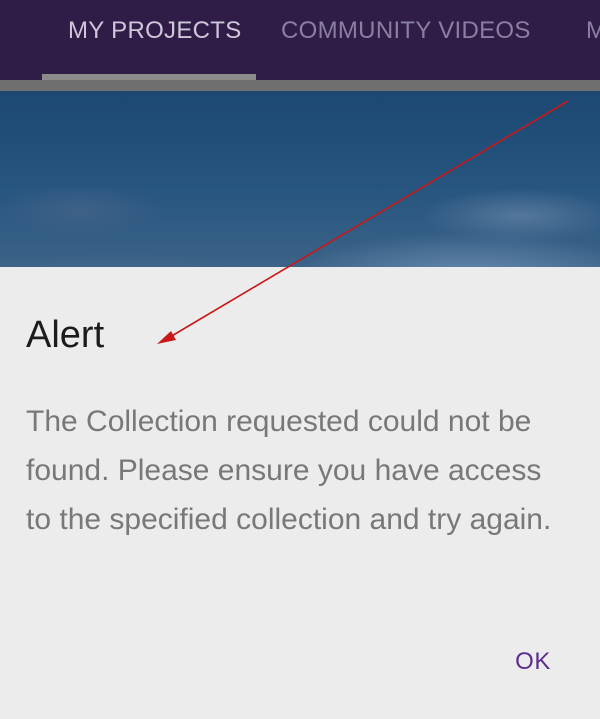 Image resolution: width=600 pixels, height=719 pixels. What do you see at coordinates (406, 31) in the screenshot?
I see `tab-community-videos: COMMUNITY VIDEOS` at bounding box center [406, 31].